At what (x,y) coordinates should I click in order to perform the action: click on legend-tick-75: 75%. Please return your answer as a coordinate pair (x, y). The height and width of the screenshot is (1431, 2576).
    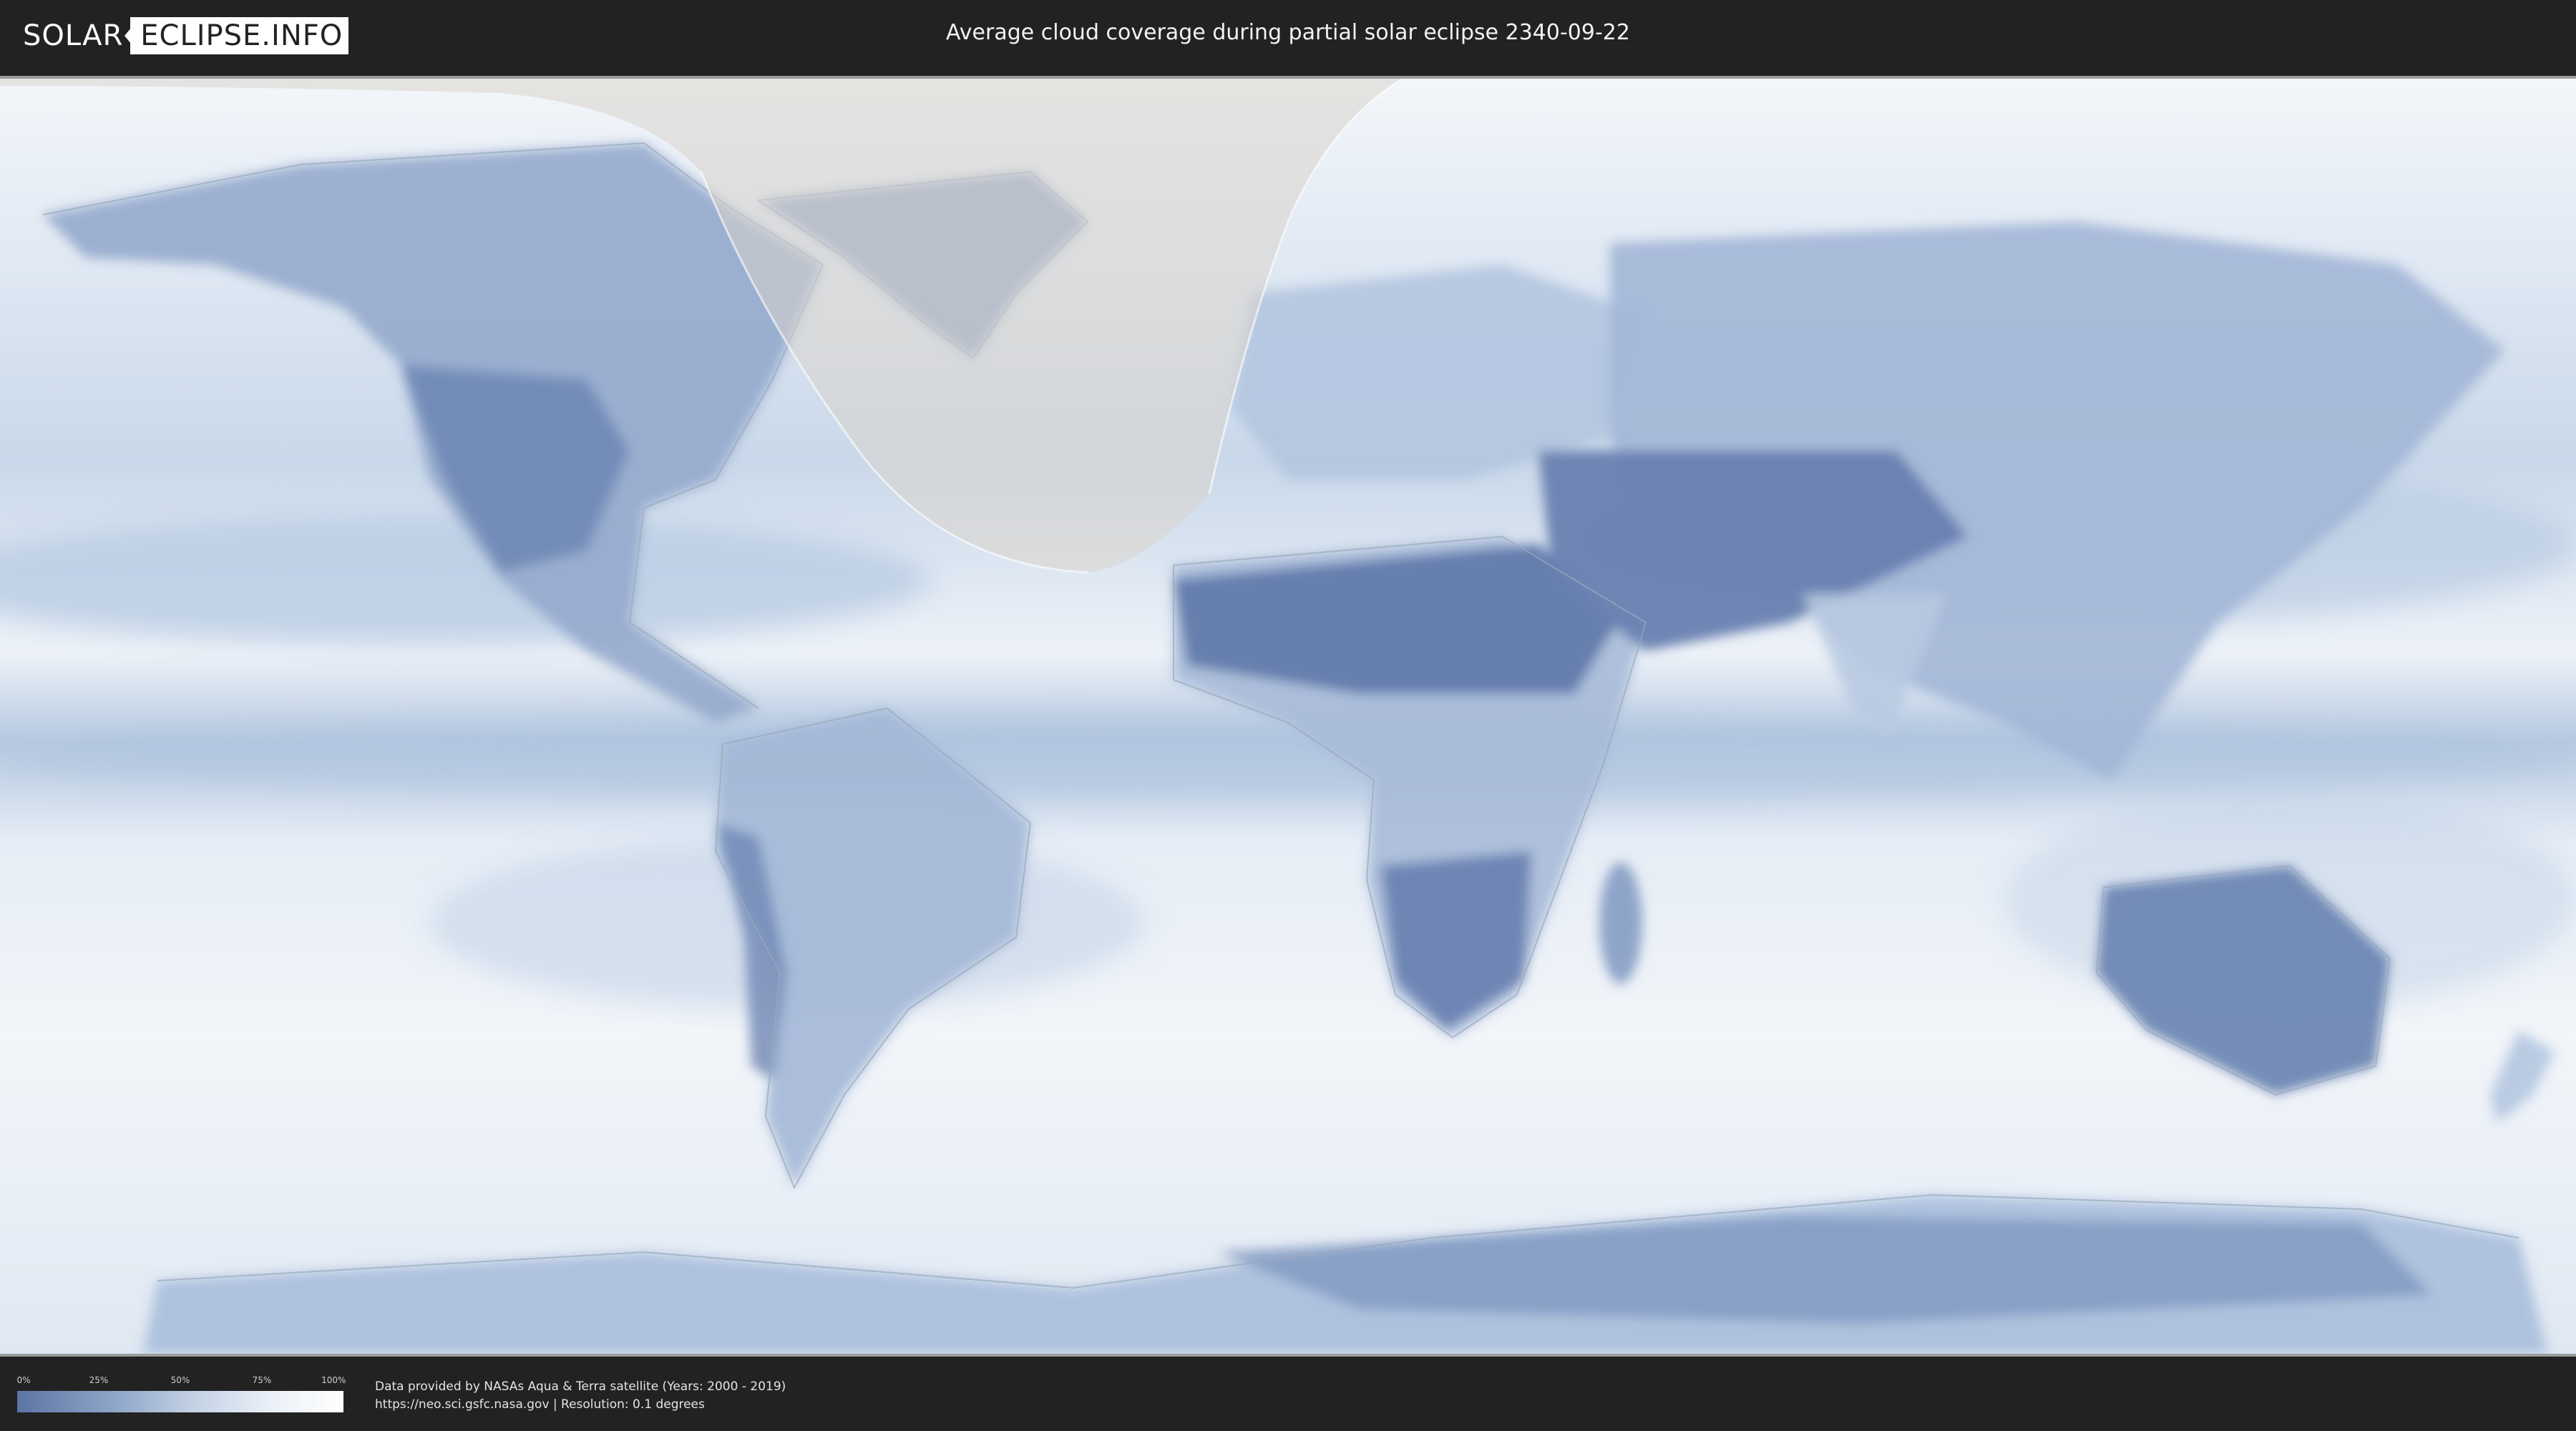
    Looking at the image, I should click on (262, 1380).